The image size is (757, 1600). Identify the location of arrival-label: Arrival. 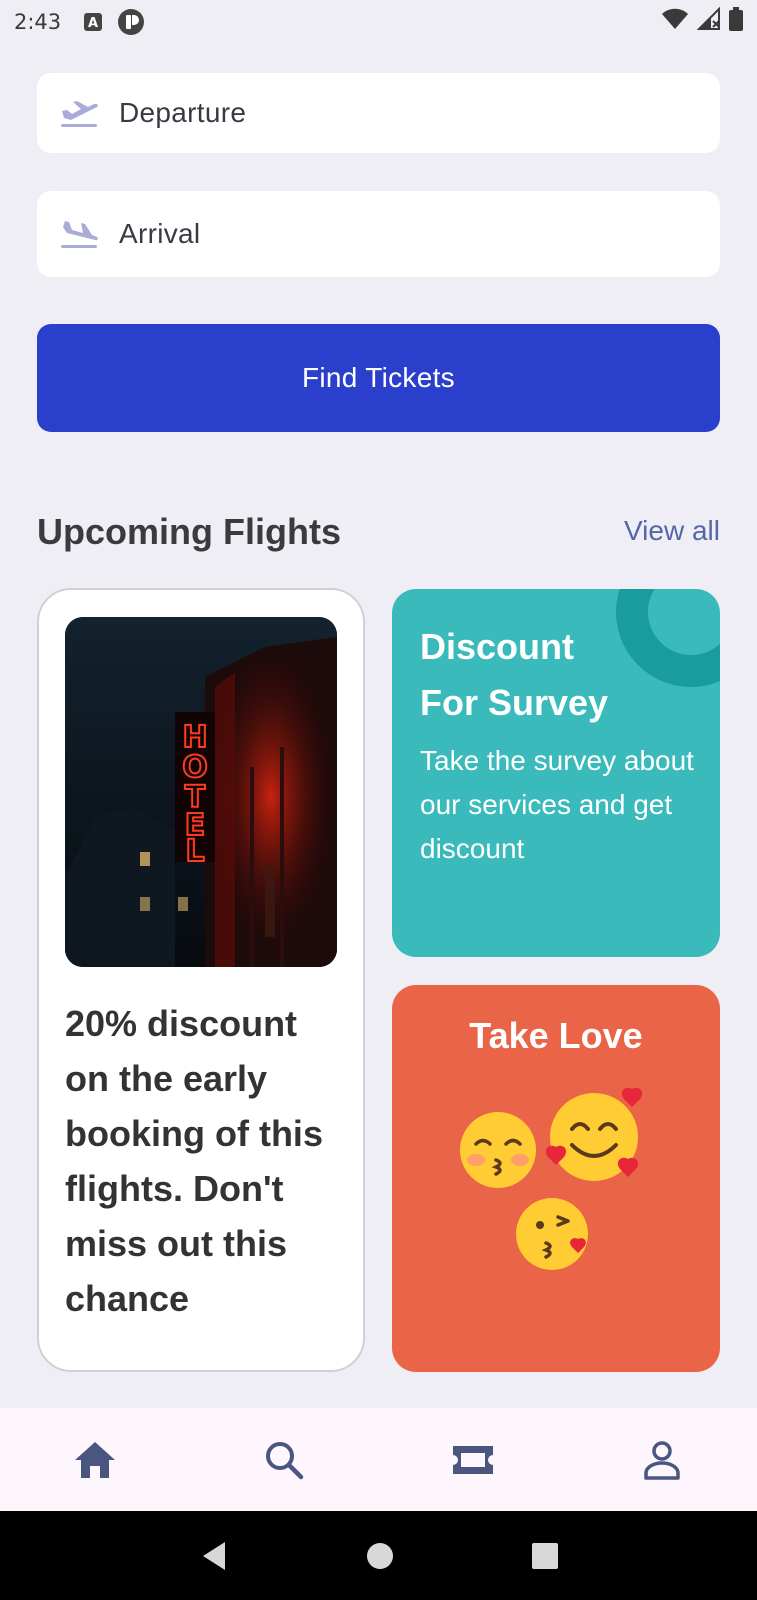
(160, 233).